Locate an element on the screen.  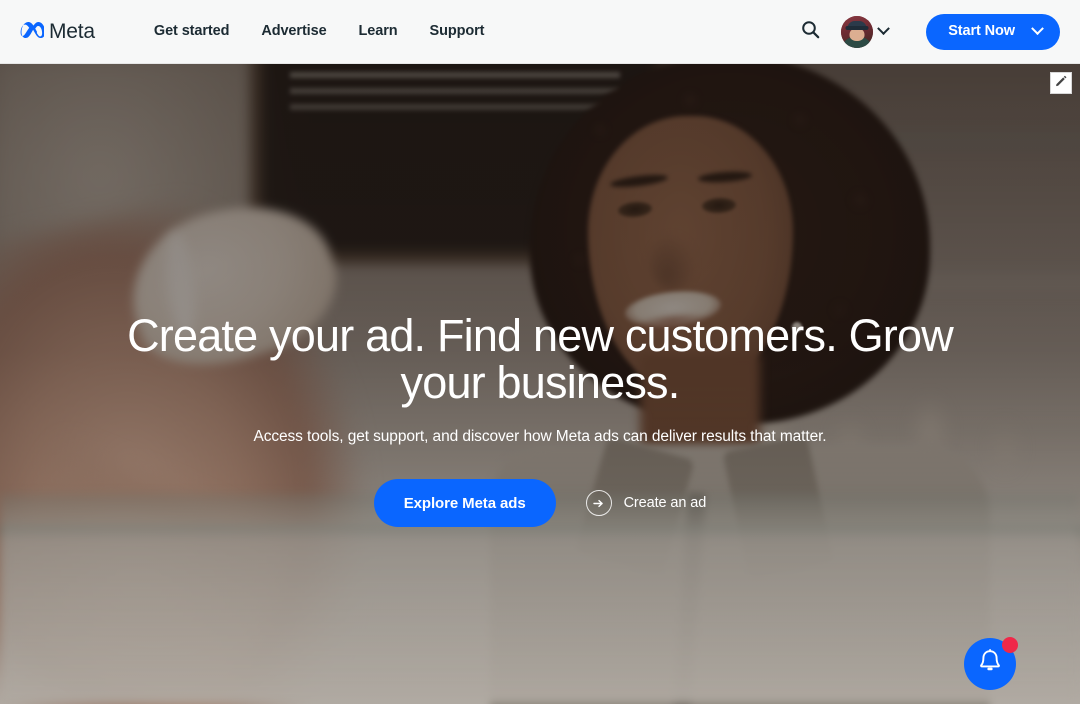
main-navigation: Get started Advertise Learn Support is located at coordinates (321, 31).